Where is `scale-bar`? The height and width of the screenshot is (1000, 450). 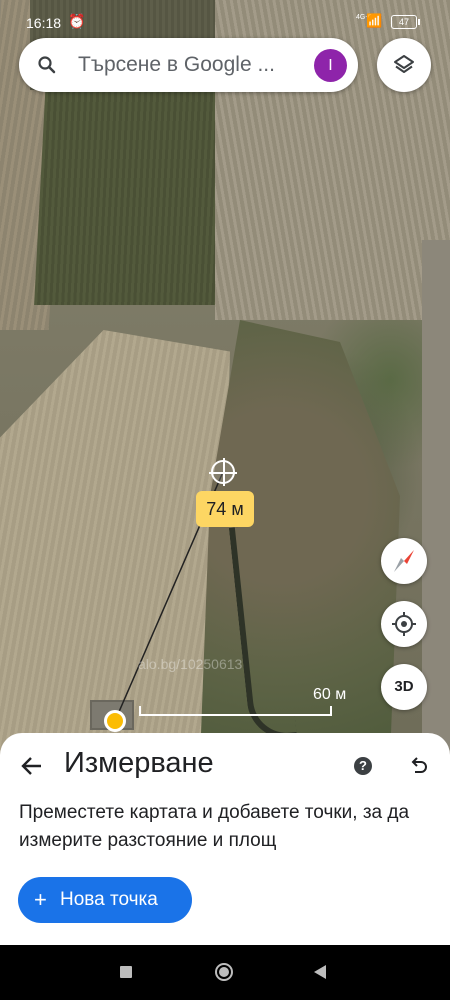
scale-bar is located at coordinates (235, 711).